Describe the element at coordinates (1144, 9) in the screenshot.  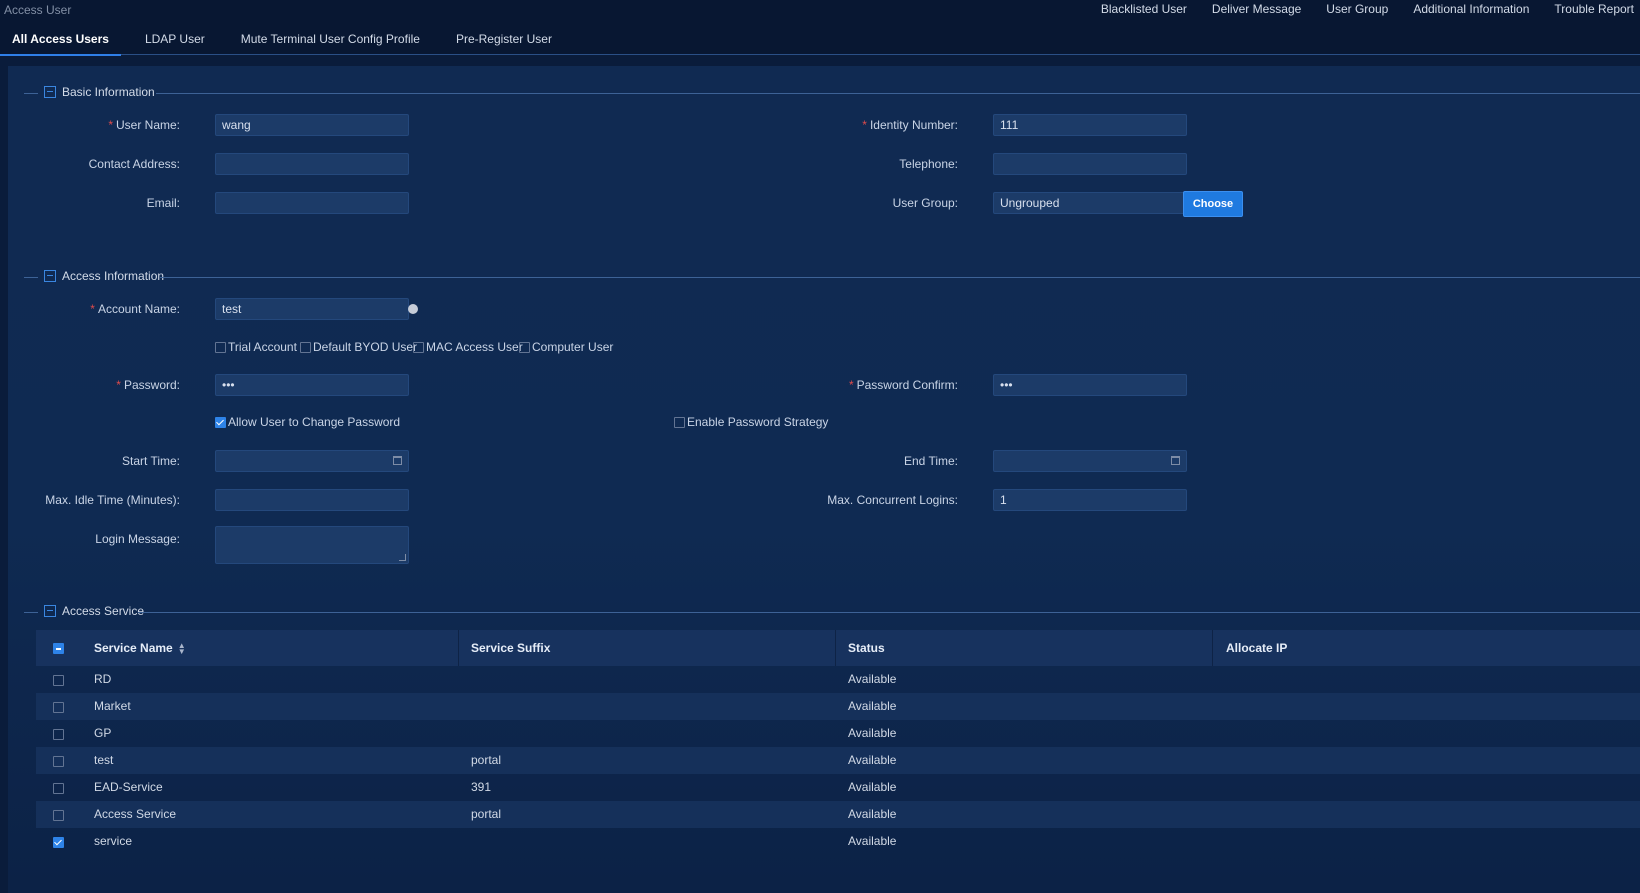
I see `nav-blacklisted-user: Blacklisted User` at that location.